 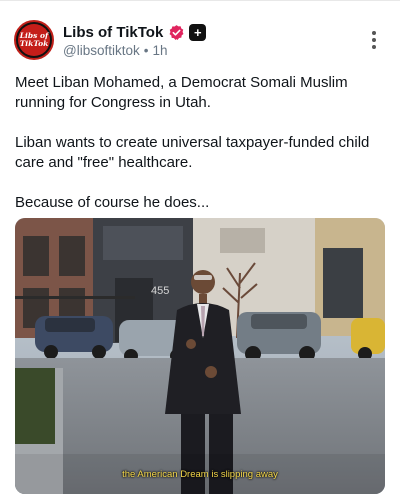 What do you see at coordinates (159, 50) in the screenshot?
I see `post-timestamp: 1h` at bounding box center [159, 50].